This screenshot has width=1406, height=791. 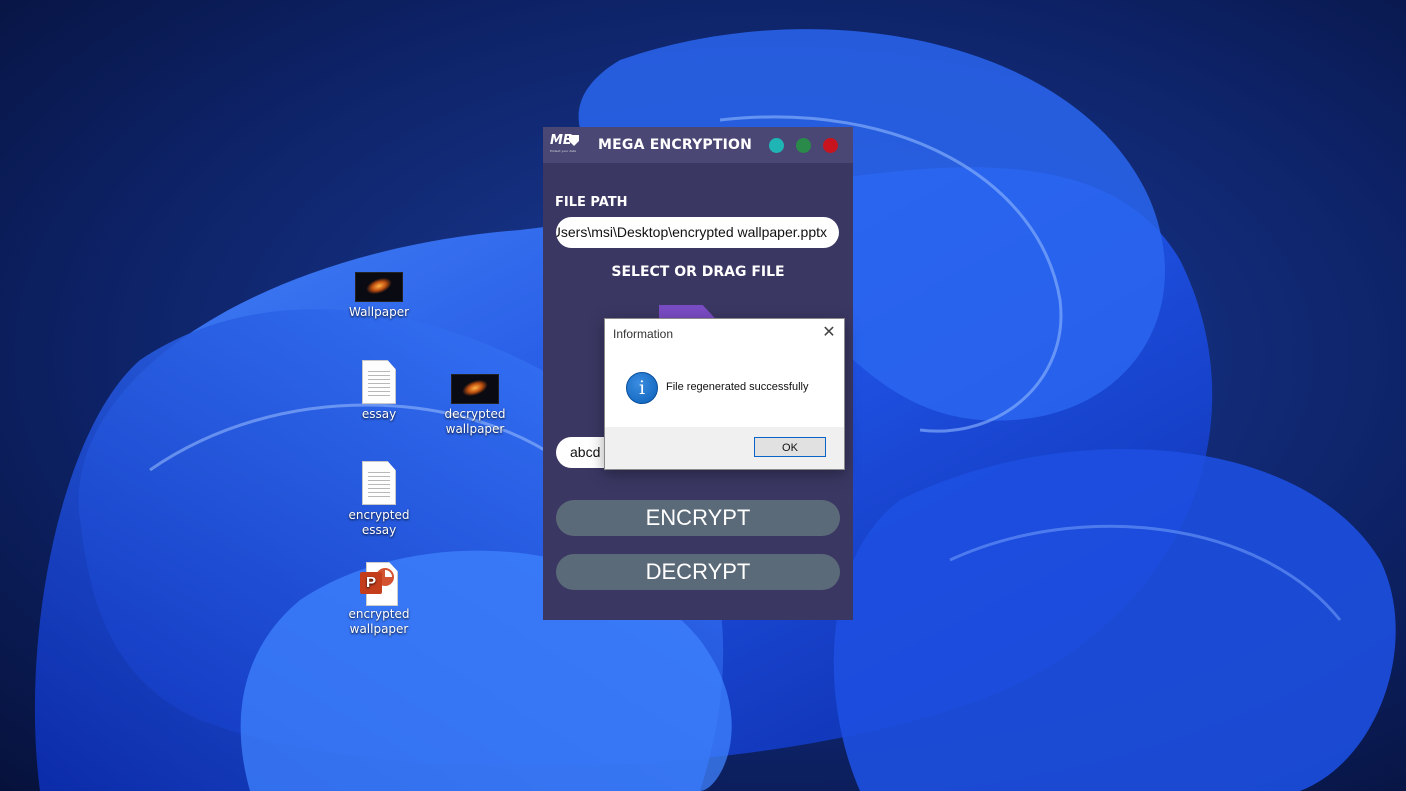 What do you see at coordinates (643, 334) in the screenshot?
I see `dialog-title: Information` at bounding box center [643, 334].